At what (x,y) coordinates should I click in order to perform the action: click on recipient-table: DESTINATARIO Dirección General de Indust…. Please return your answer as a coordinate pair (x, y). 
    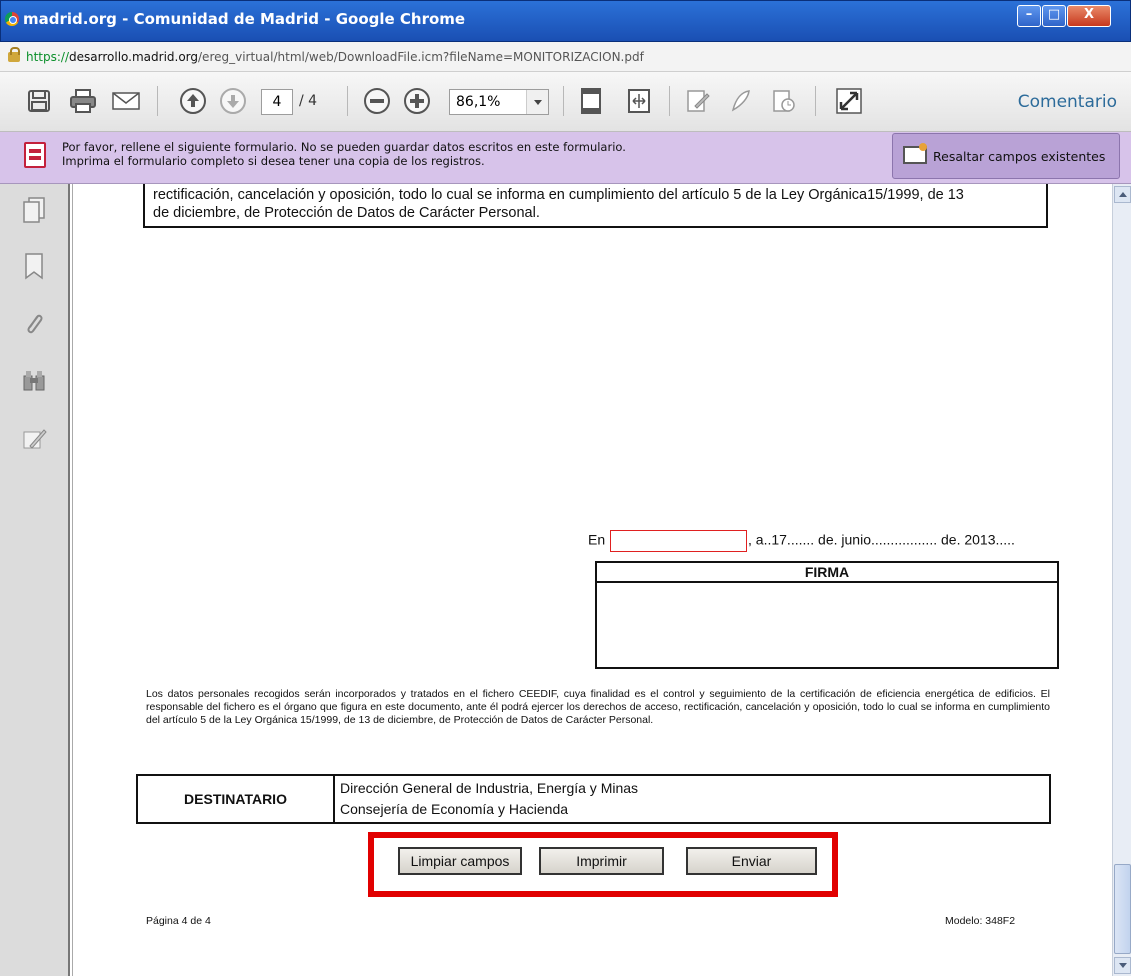
    Looking at the image, I should click on (593, 799).